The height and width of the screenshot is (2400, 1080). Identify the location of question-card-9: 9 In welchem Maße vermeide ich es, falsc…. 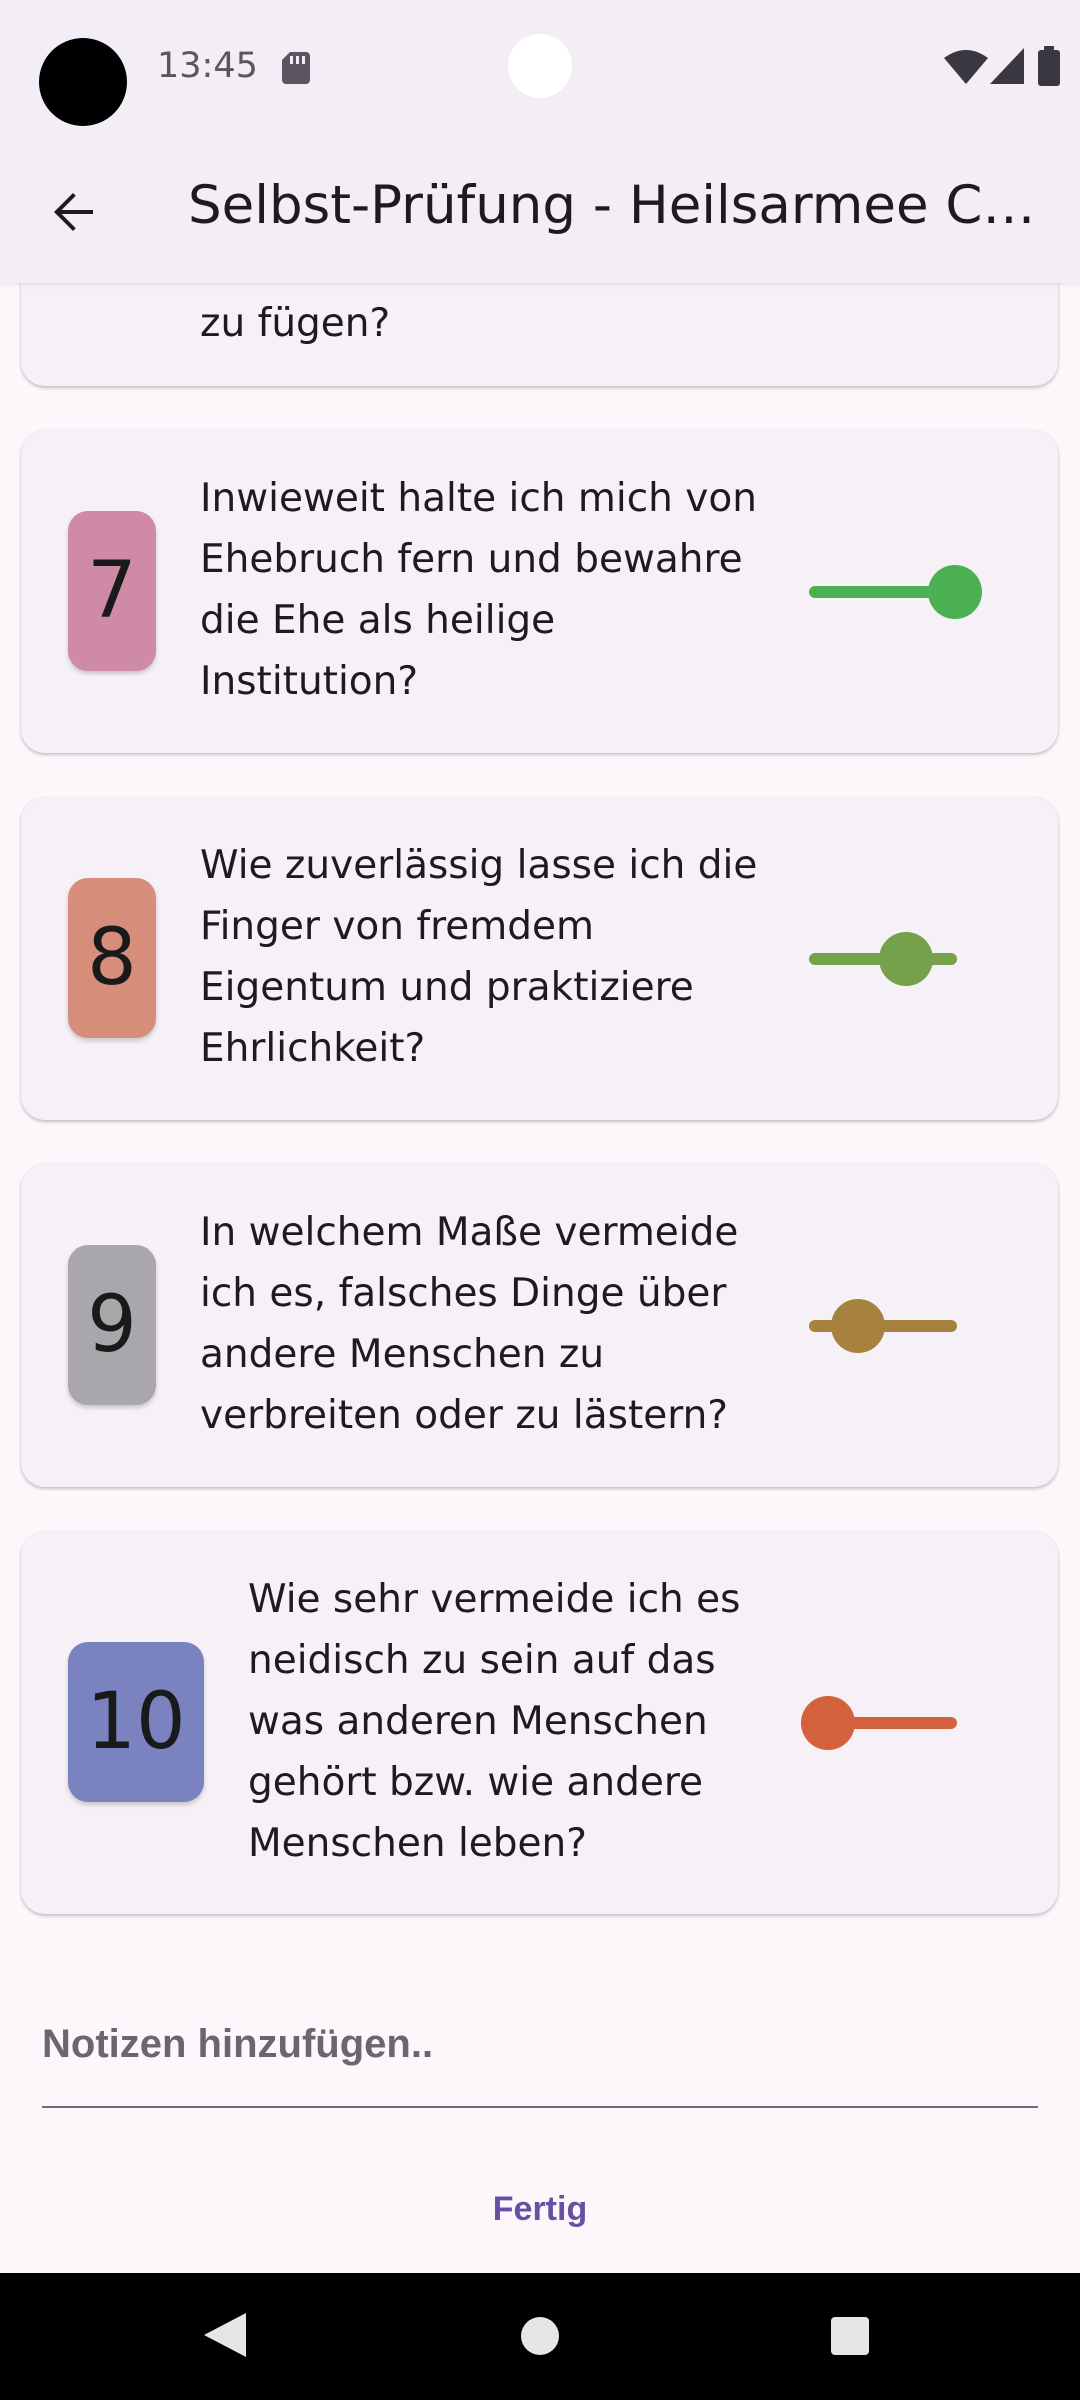
(539, 1325).